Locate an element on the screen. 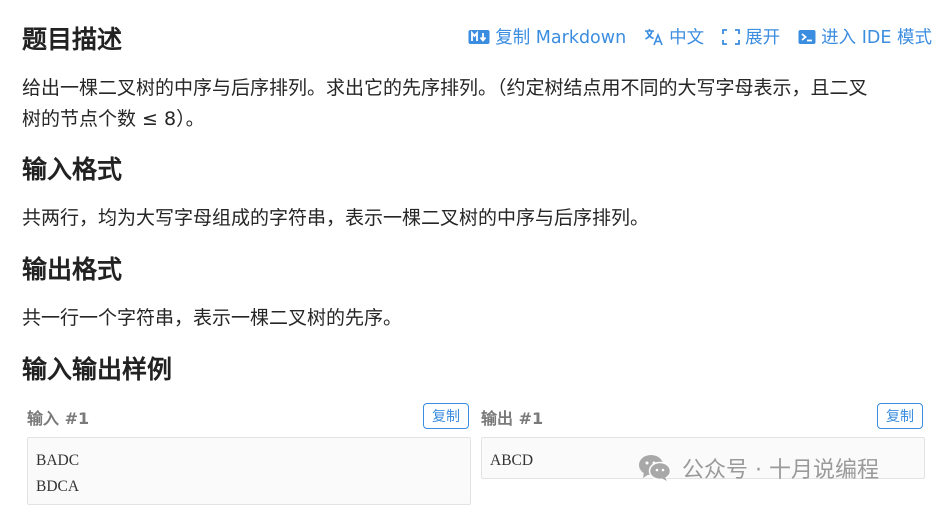  output-format-heading: 输出格式 is located at coordinates (72, 269).